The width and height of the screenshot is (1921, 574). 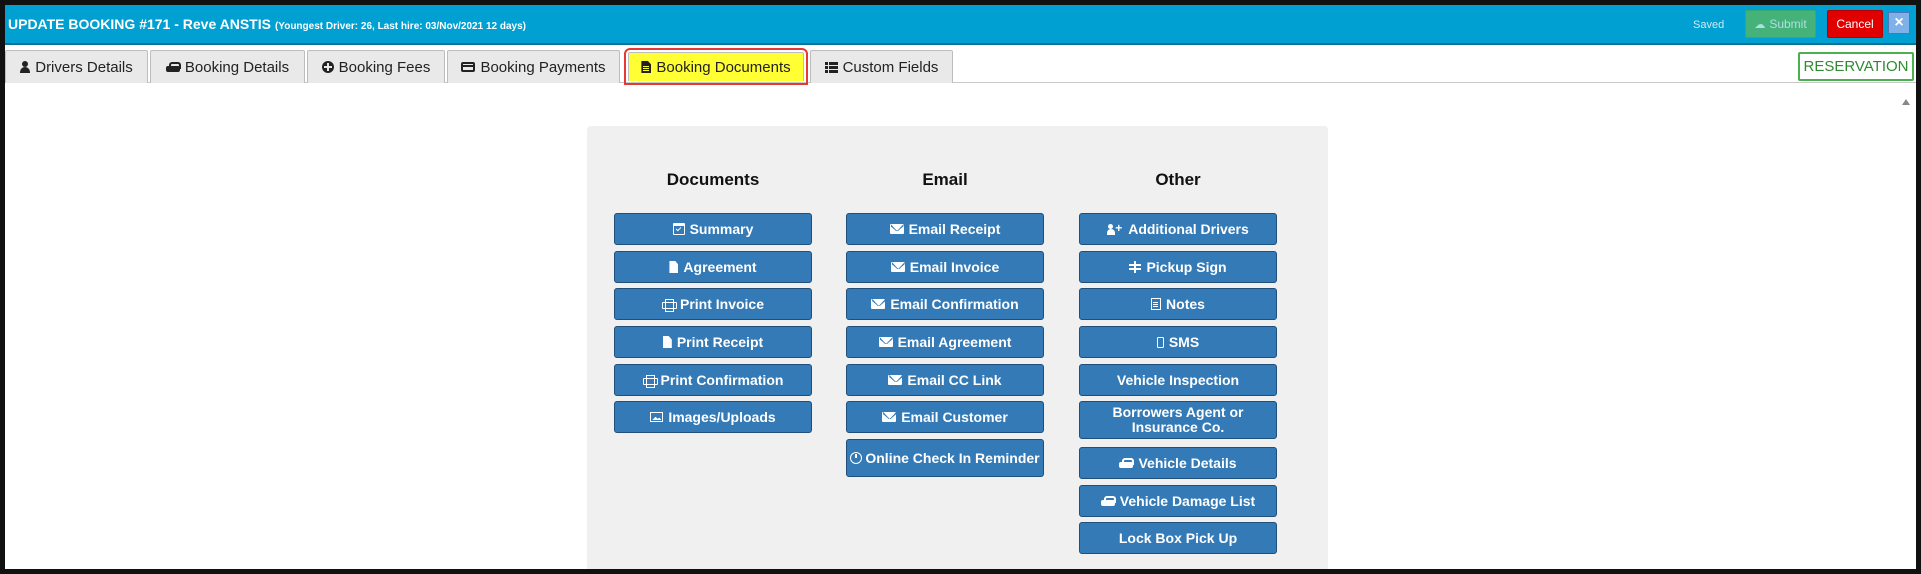 What do you see at coordinates (1188, 228) in the screenshot?
I see `button-label: Additional Drivers` at bounding box center [1188, 228].